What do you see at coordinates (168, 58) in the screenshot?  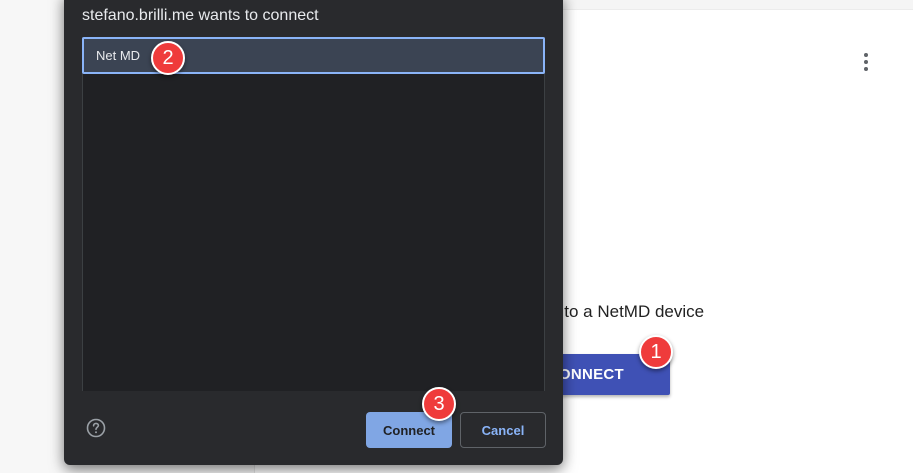 I see `step-marker-2: 2` at bounding box center [168, 58].